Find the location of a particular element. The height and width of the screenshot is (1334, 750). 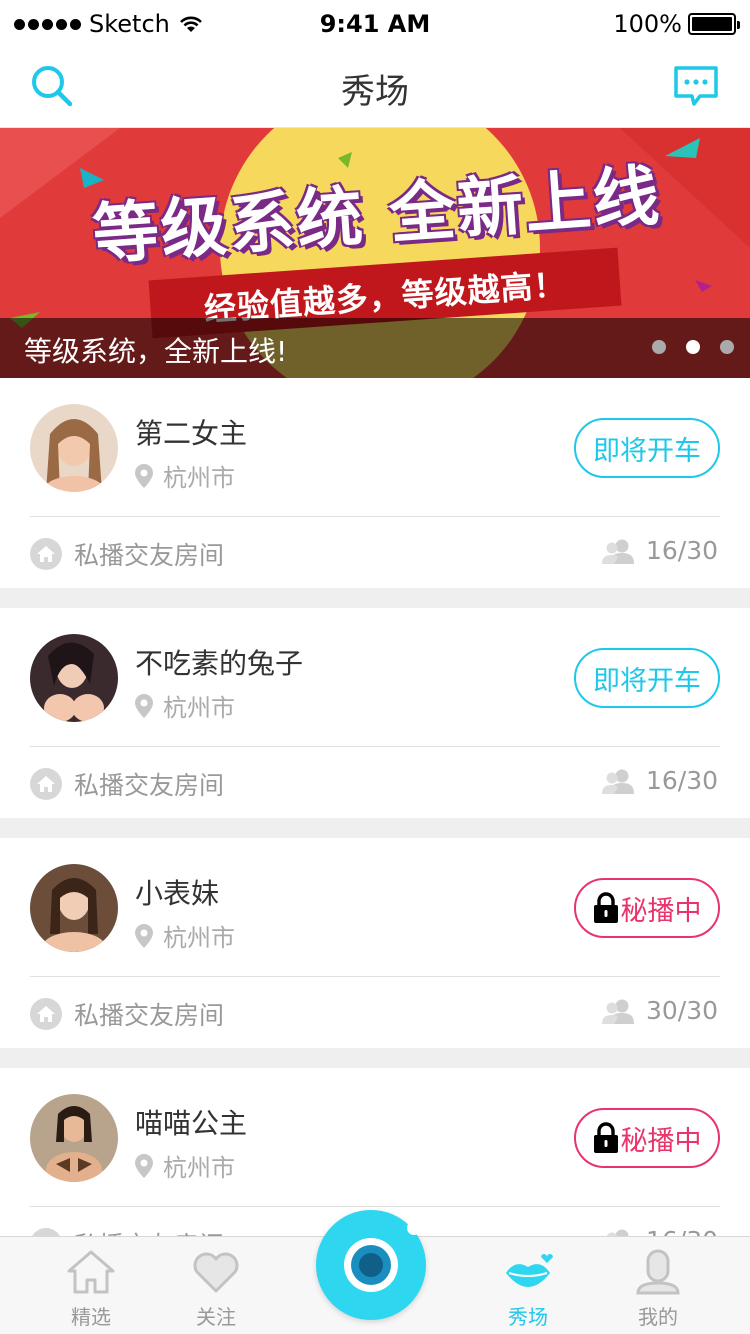

banner-caption-bar: 等级系统，全新上线! is located at coordinates (375, 348).